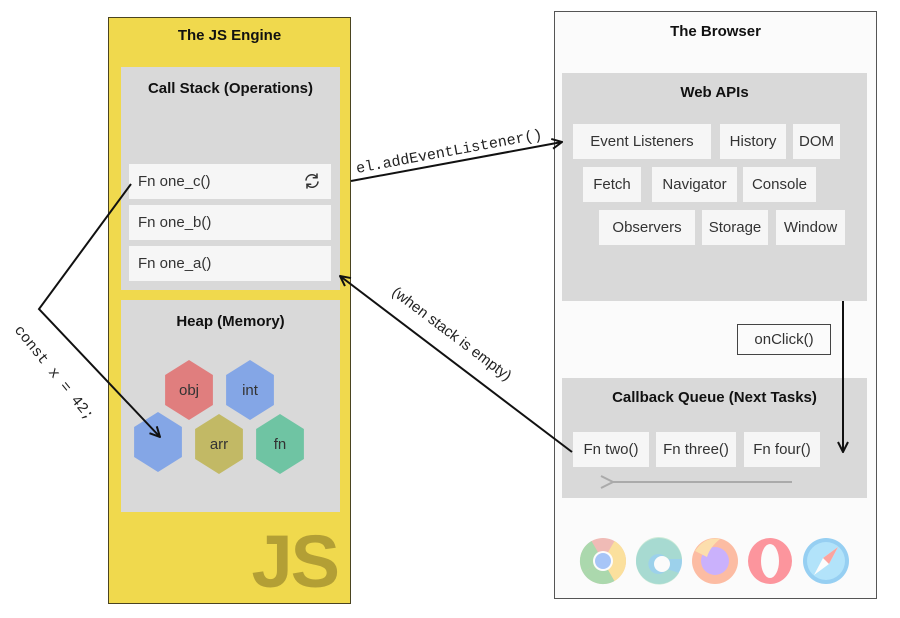 Image resolution: width=900 pixels, height=618 pixels. Describe the element at coordinates (714, 92) in the screenshot. I see `web-apis-title: Web APIs` at that location.